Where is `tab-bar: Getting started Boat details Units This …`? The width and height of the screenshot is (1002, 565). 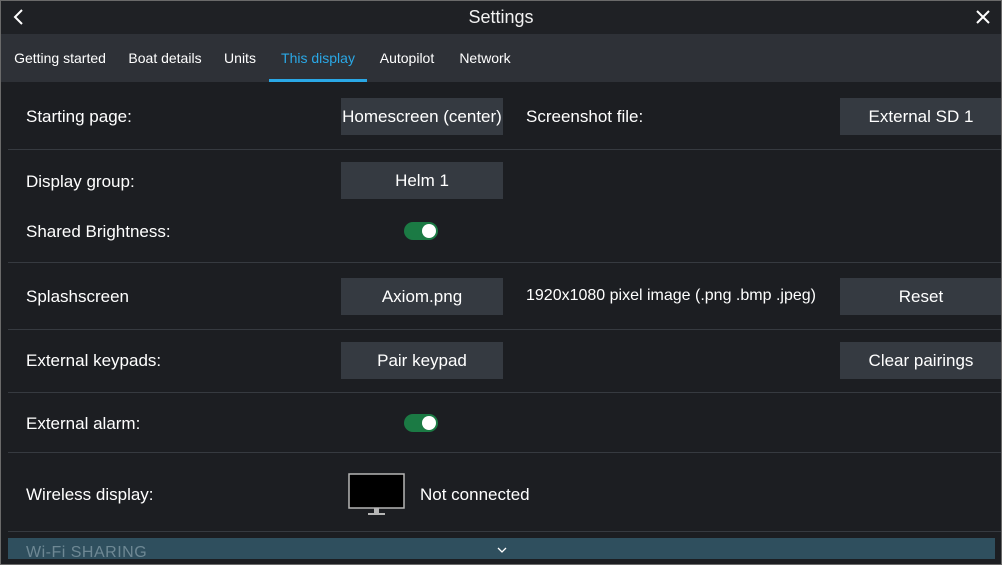
tab-bar: Getting started Boat details Units This … is located at coordinates (501, 58).